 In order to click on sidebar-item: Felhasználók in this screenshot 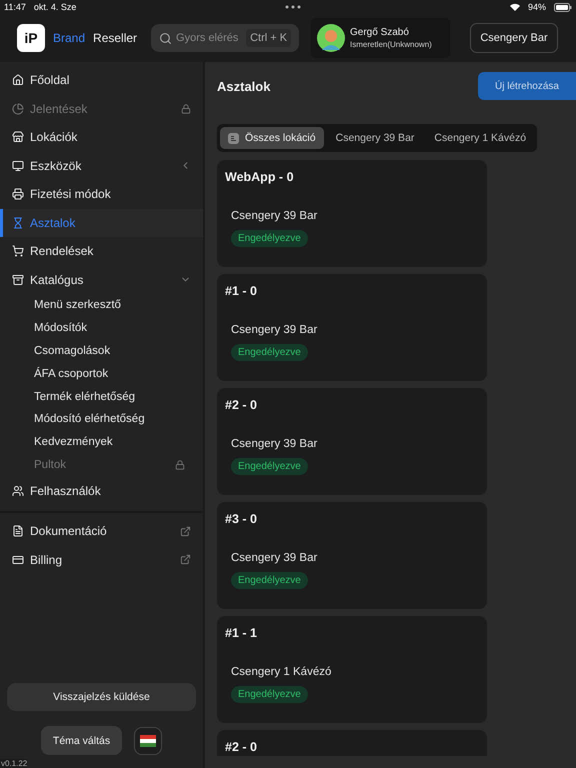, I will do `click(101, 490)`.